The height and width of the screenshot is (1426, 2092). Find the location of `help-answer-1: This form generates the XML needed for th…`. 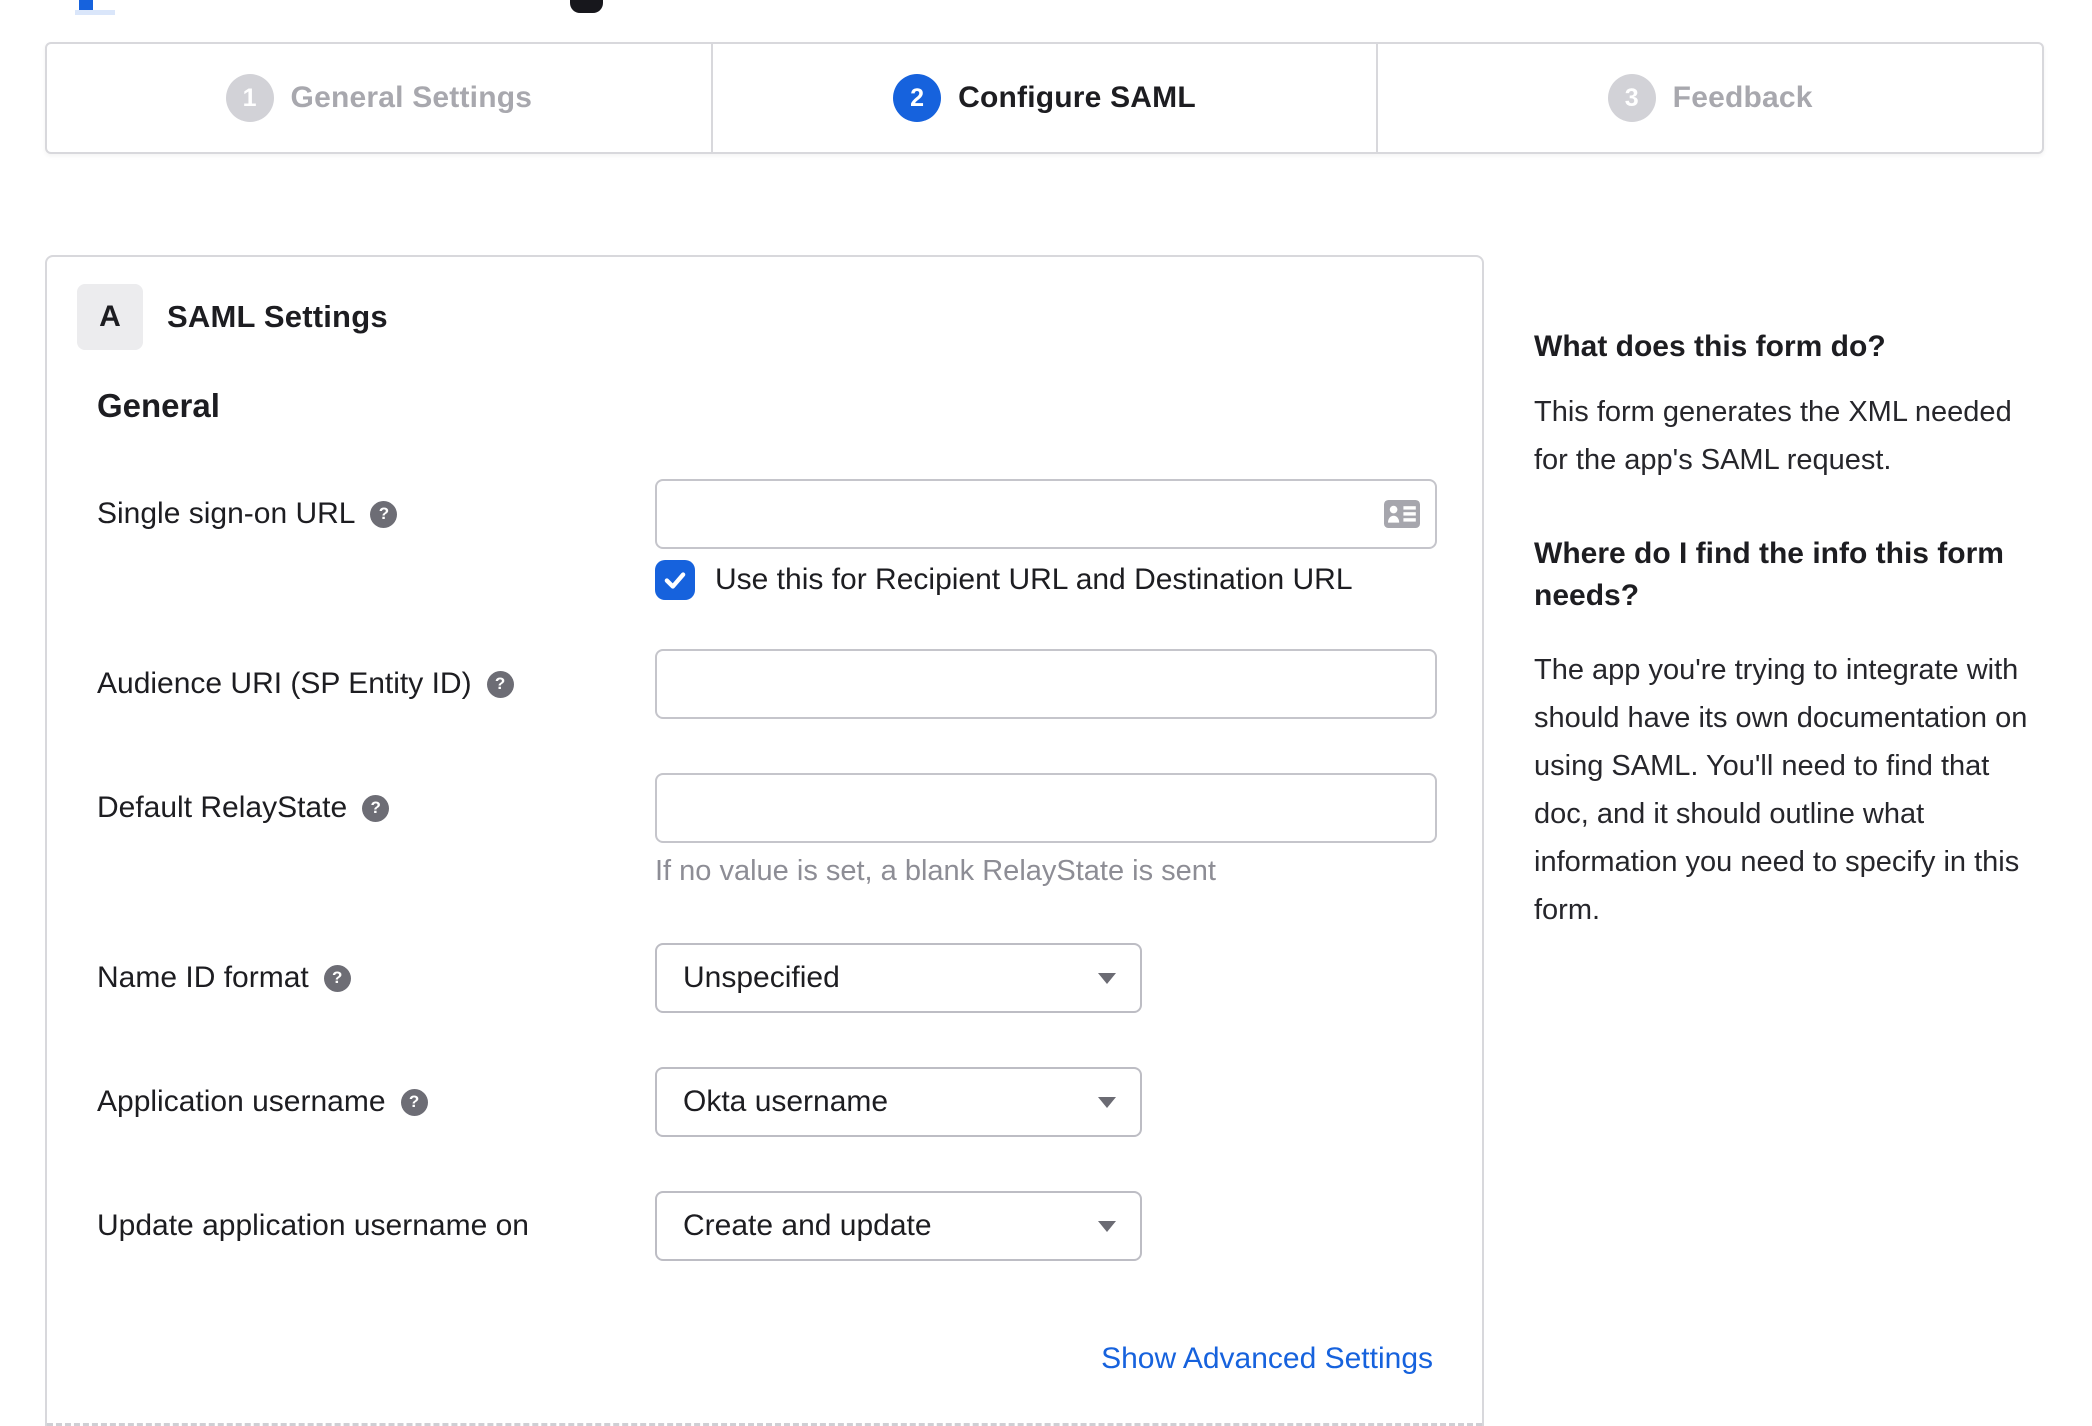

help-answer-1: This form generates the XML needed for th… is located at coordinates (1773, 436).